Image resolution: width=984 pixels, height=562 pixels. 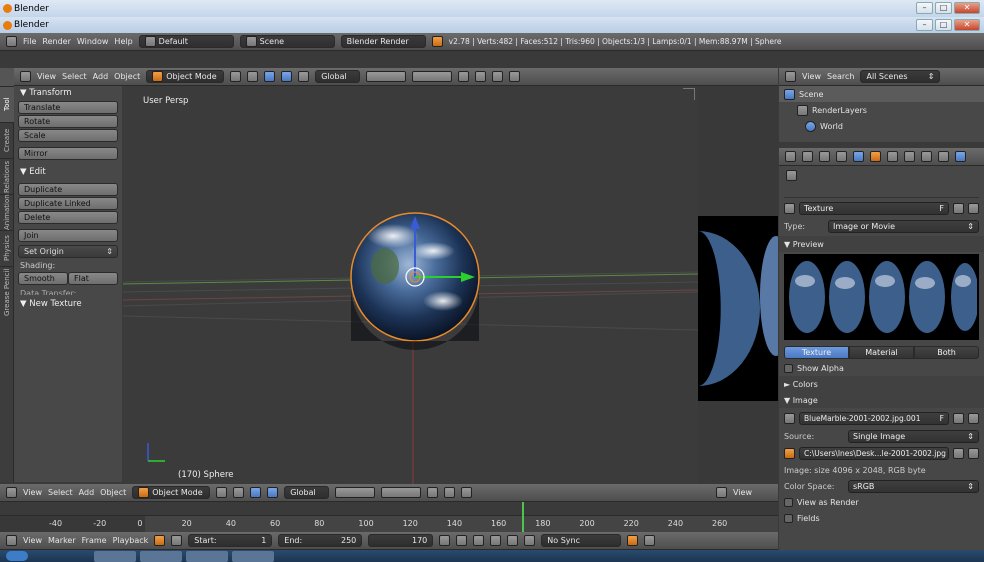 What do you see at coordinates (74, 76) in the screenshot?
I see `menu-select: Select` at bounding box center [74, 76].